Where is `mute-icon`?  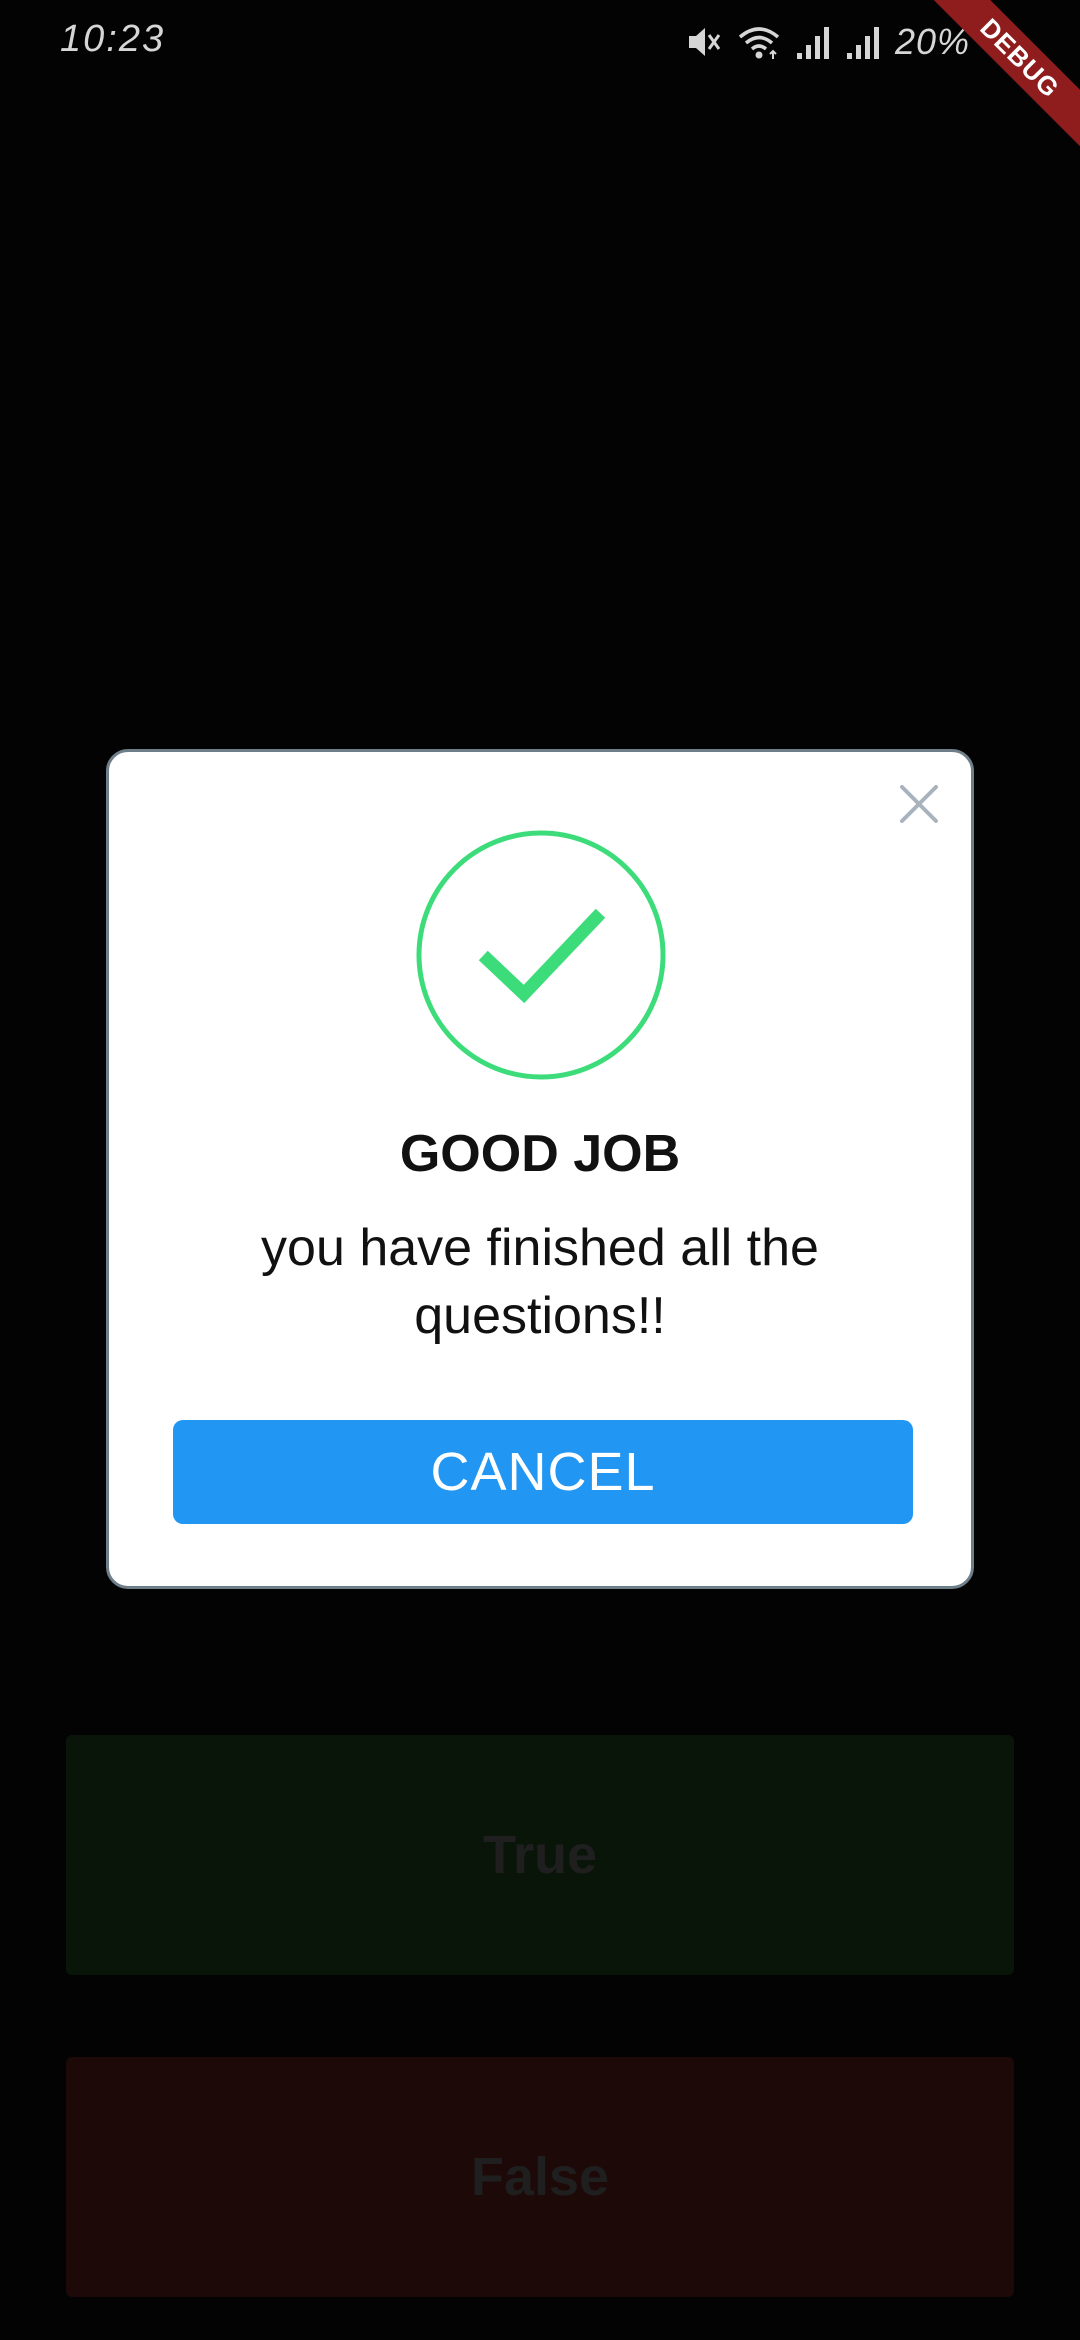
mute-icon is located at coordinates (704, 42).